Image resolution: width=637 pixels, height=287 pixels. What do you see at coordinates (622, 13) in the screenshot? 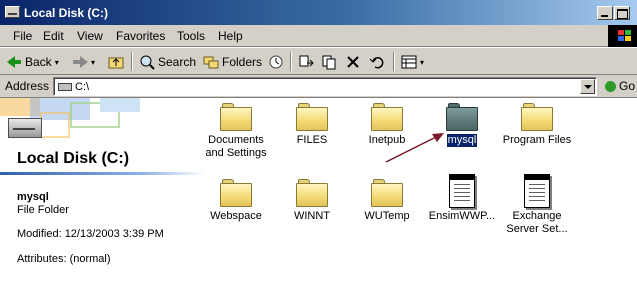
I see `maximize-button` at bounding box center [622, 13].